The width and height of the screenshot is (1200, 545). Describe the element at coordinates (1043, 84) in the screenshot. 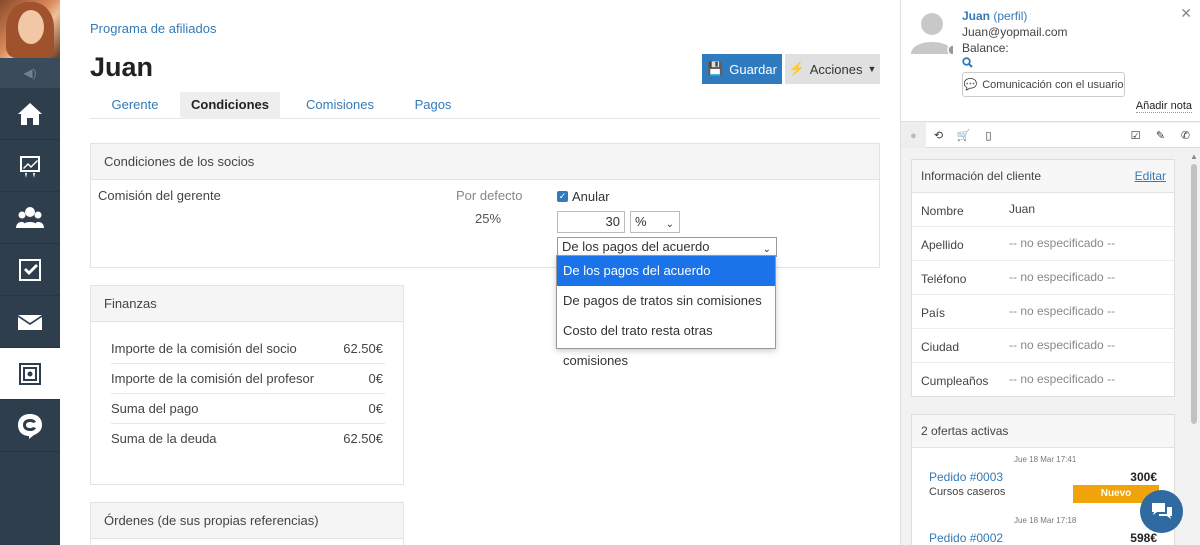

I see `communication-button: 💬 Comunicación con el usuario` at that location.